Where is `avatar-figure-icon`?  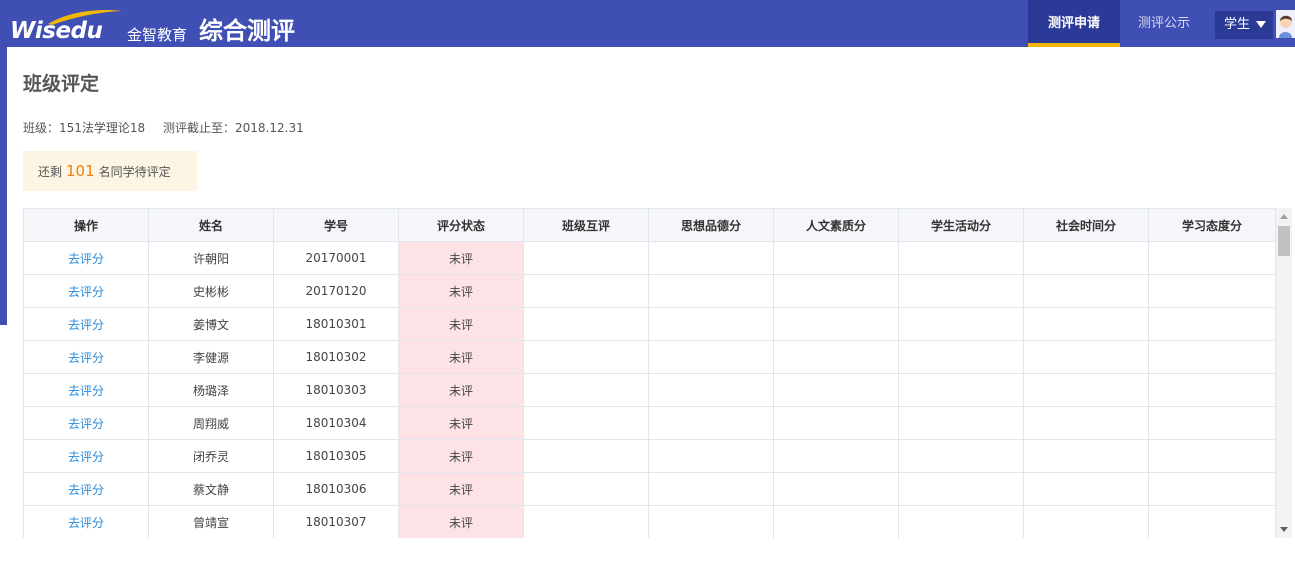 avatar-figure-icon is located at coordinates (1285, 26).